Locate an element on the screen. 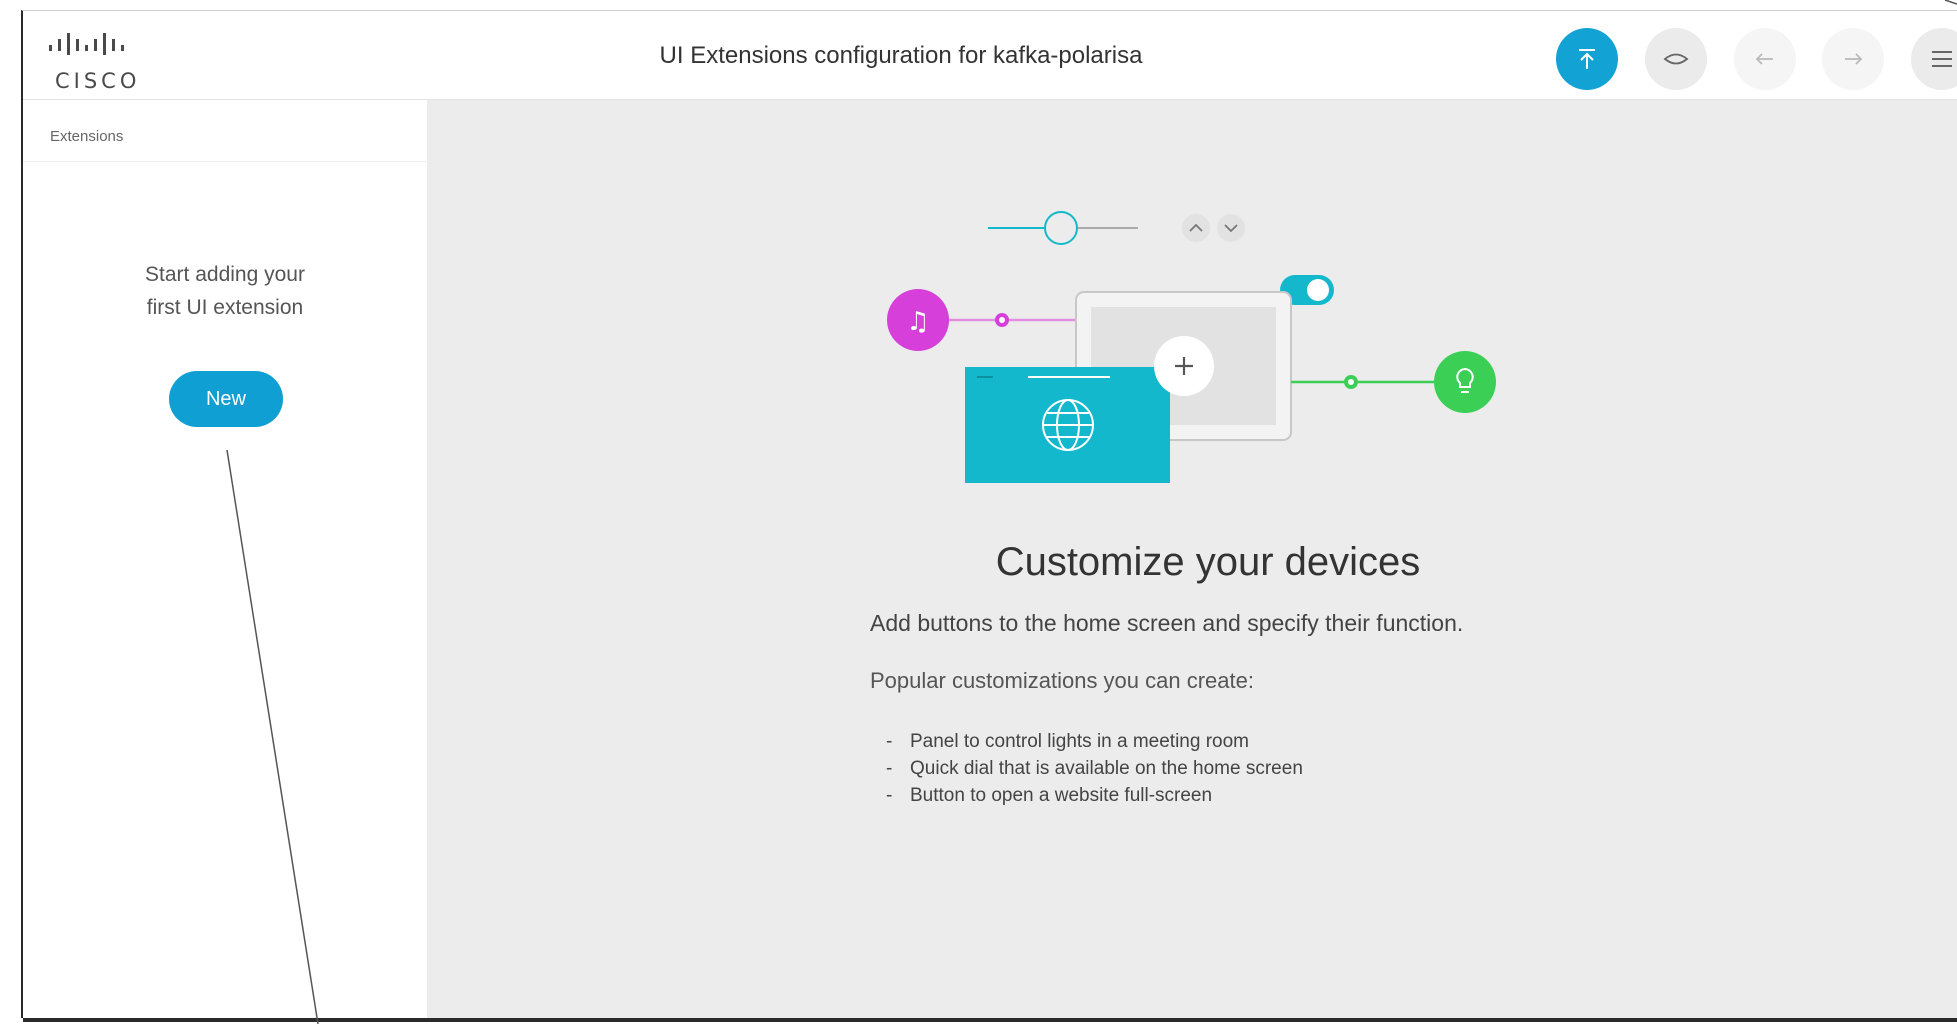 This screenshot has height=1024, width=1957. cisco-logo-text: CISCO is located at coordinates (98, 81).